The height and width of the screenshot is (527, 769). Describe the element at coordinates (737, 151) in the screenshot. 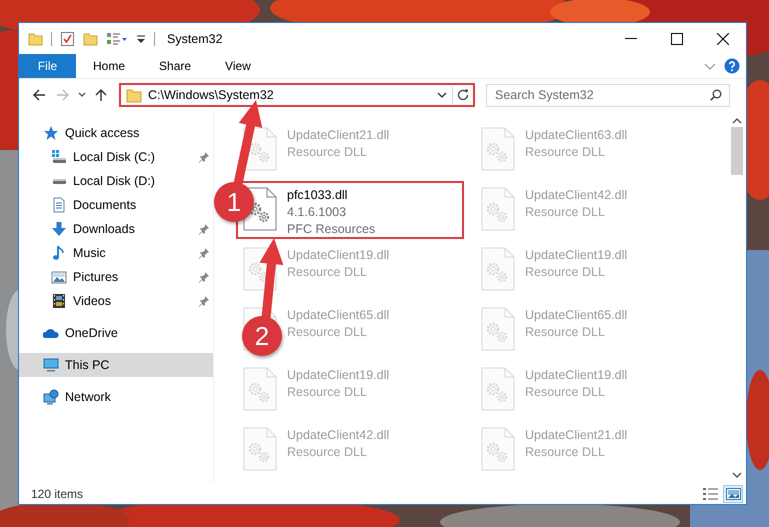

I see `scrollbar-thumb` at that location.